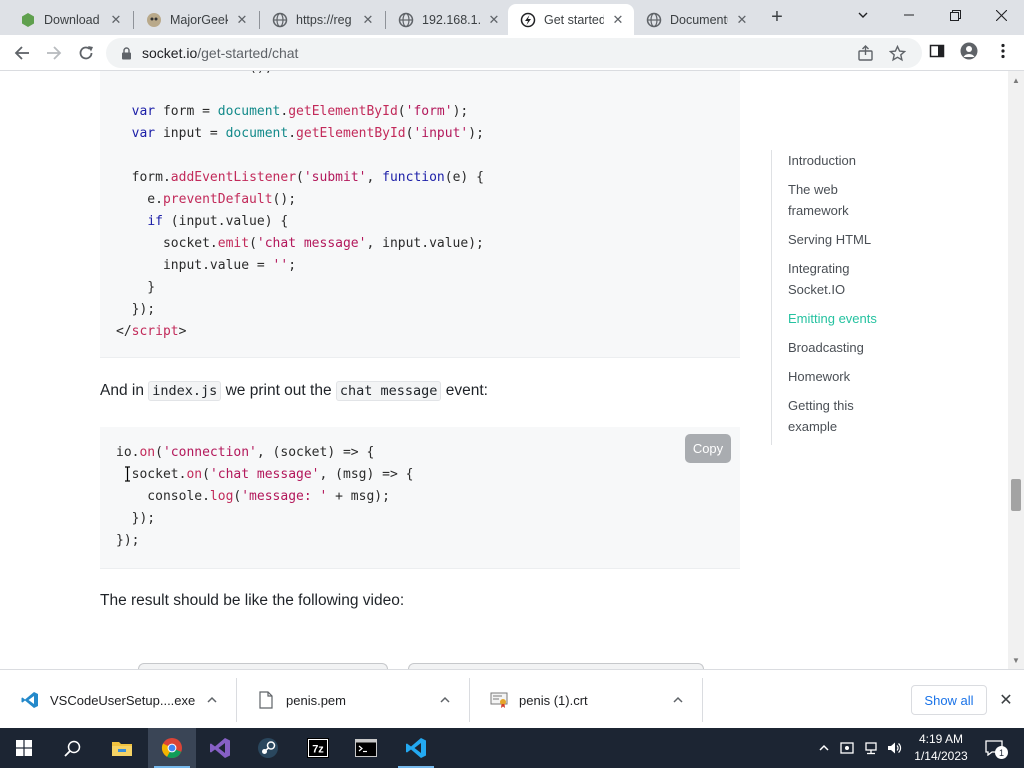 This screenshot has height=768, width=1024. What do you see at coordinates (528, 20) in the screenshot?
I see `socketio-icon` at bounding box center [528, 20].